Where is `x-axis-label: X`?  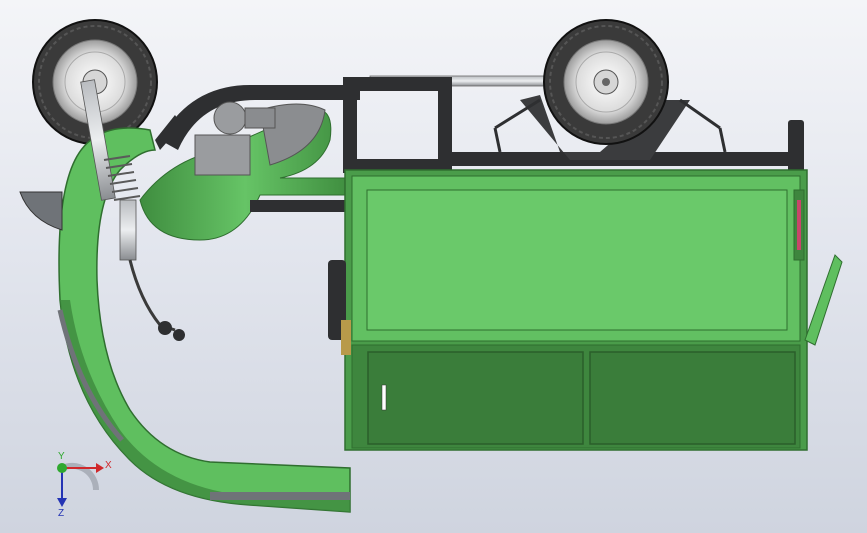 x-axis-label: X is located at coordinates (108, 465).